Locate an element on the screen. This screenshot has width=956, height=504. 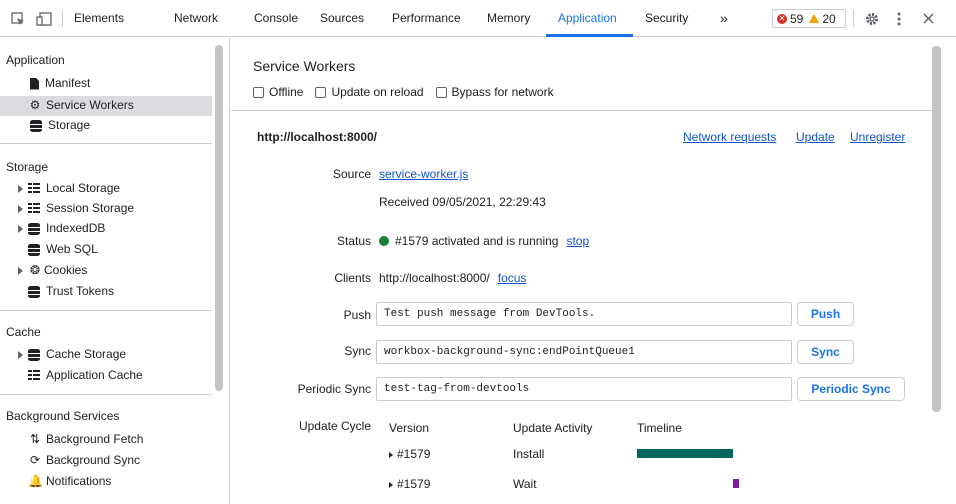
sidebar-item-storage: Storage is located at coordinates (60, 125).